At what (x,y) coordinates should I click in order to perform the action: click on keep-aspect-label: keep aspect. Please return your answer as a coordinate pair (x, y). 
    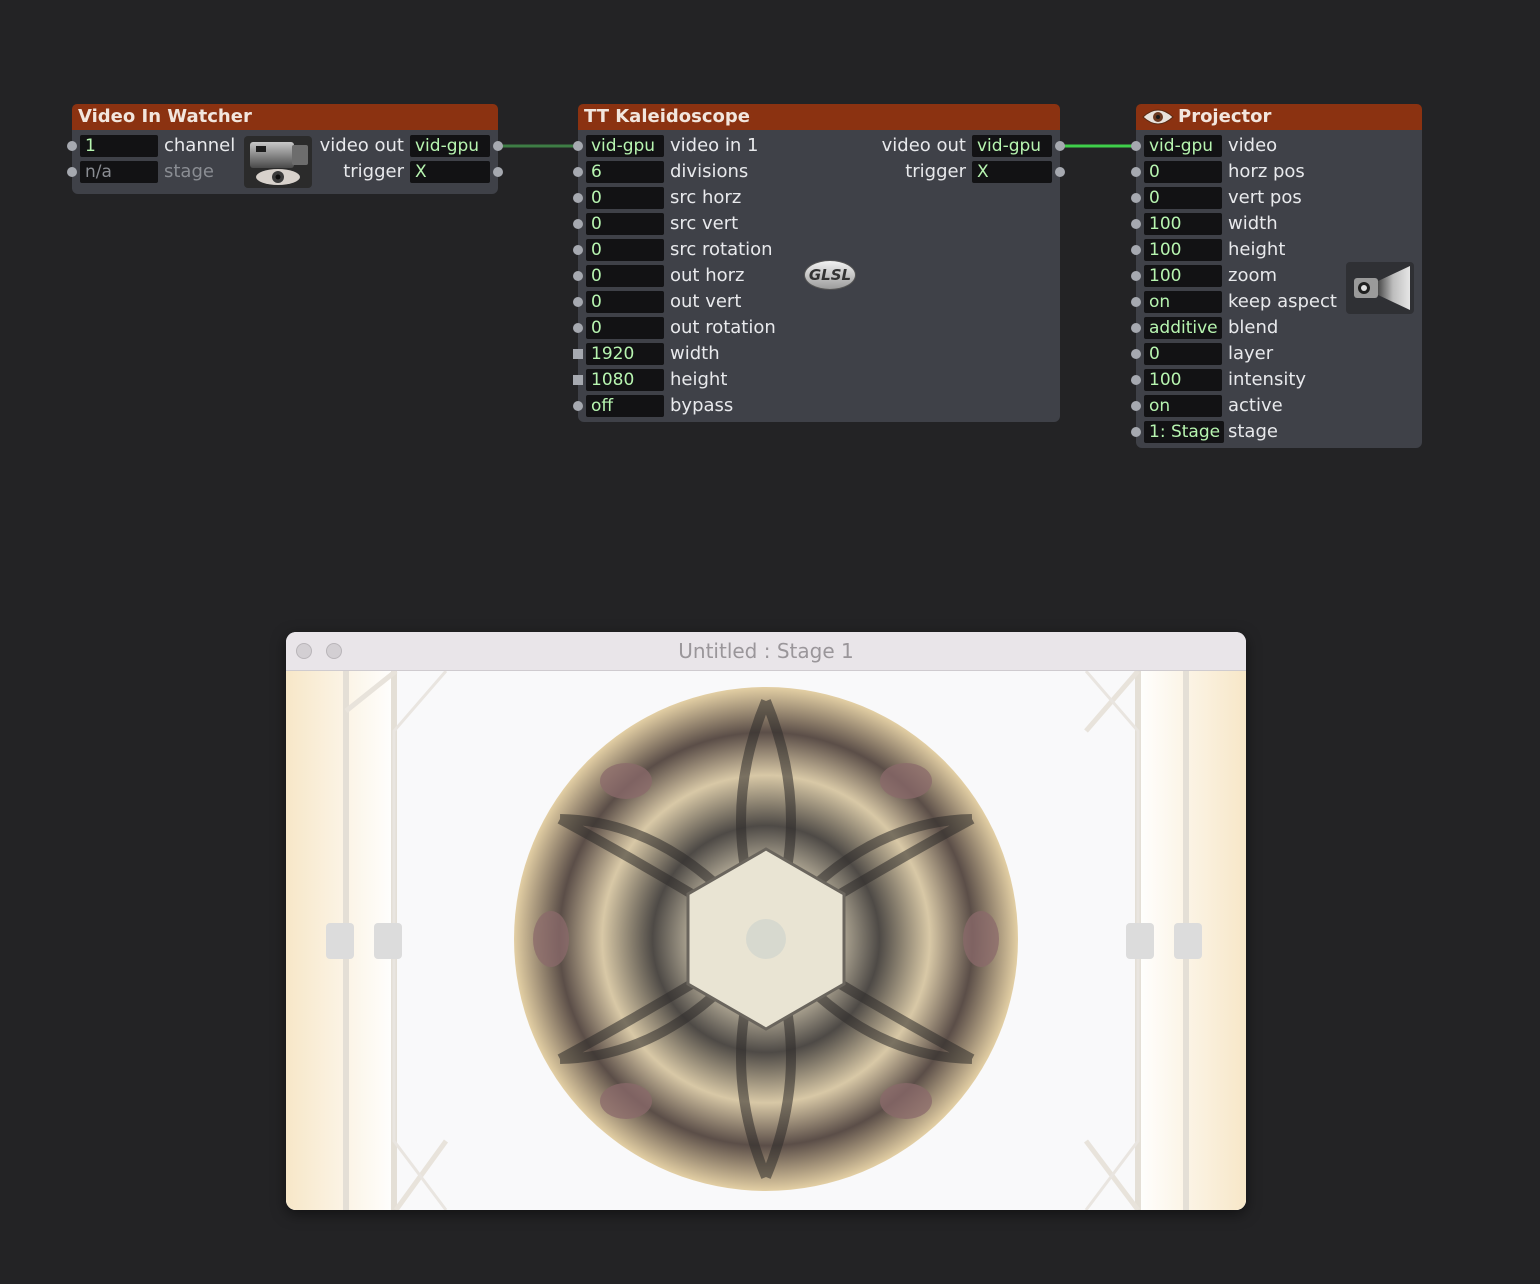
    Looking at the image, I should click on (1282, 301).